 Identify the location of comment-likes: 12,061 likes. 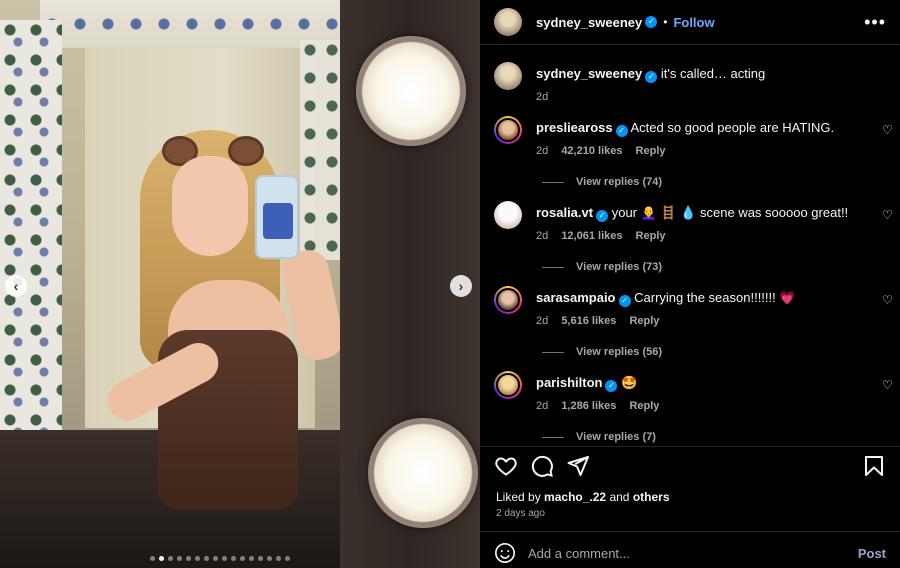
(591, 236).